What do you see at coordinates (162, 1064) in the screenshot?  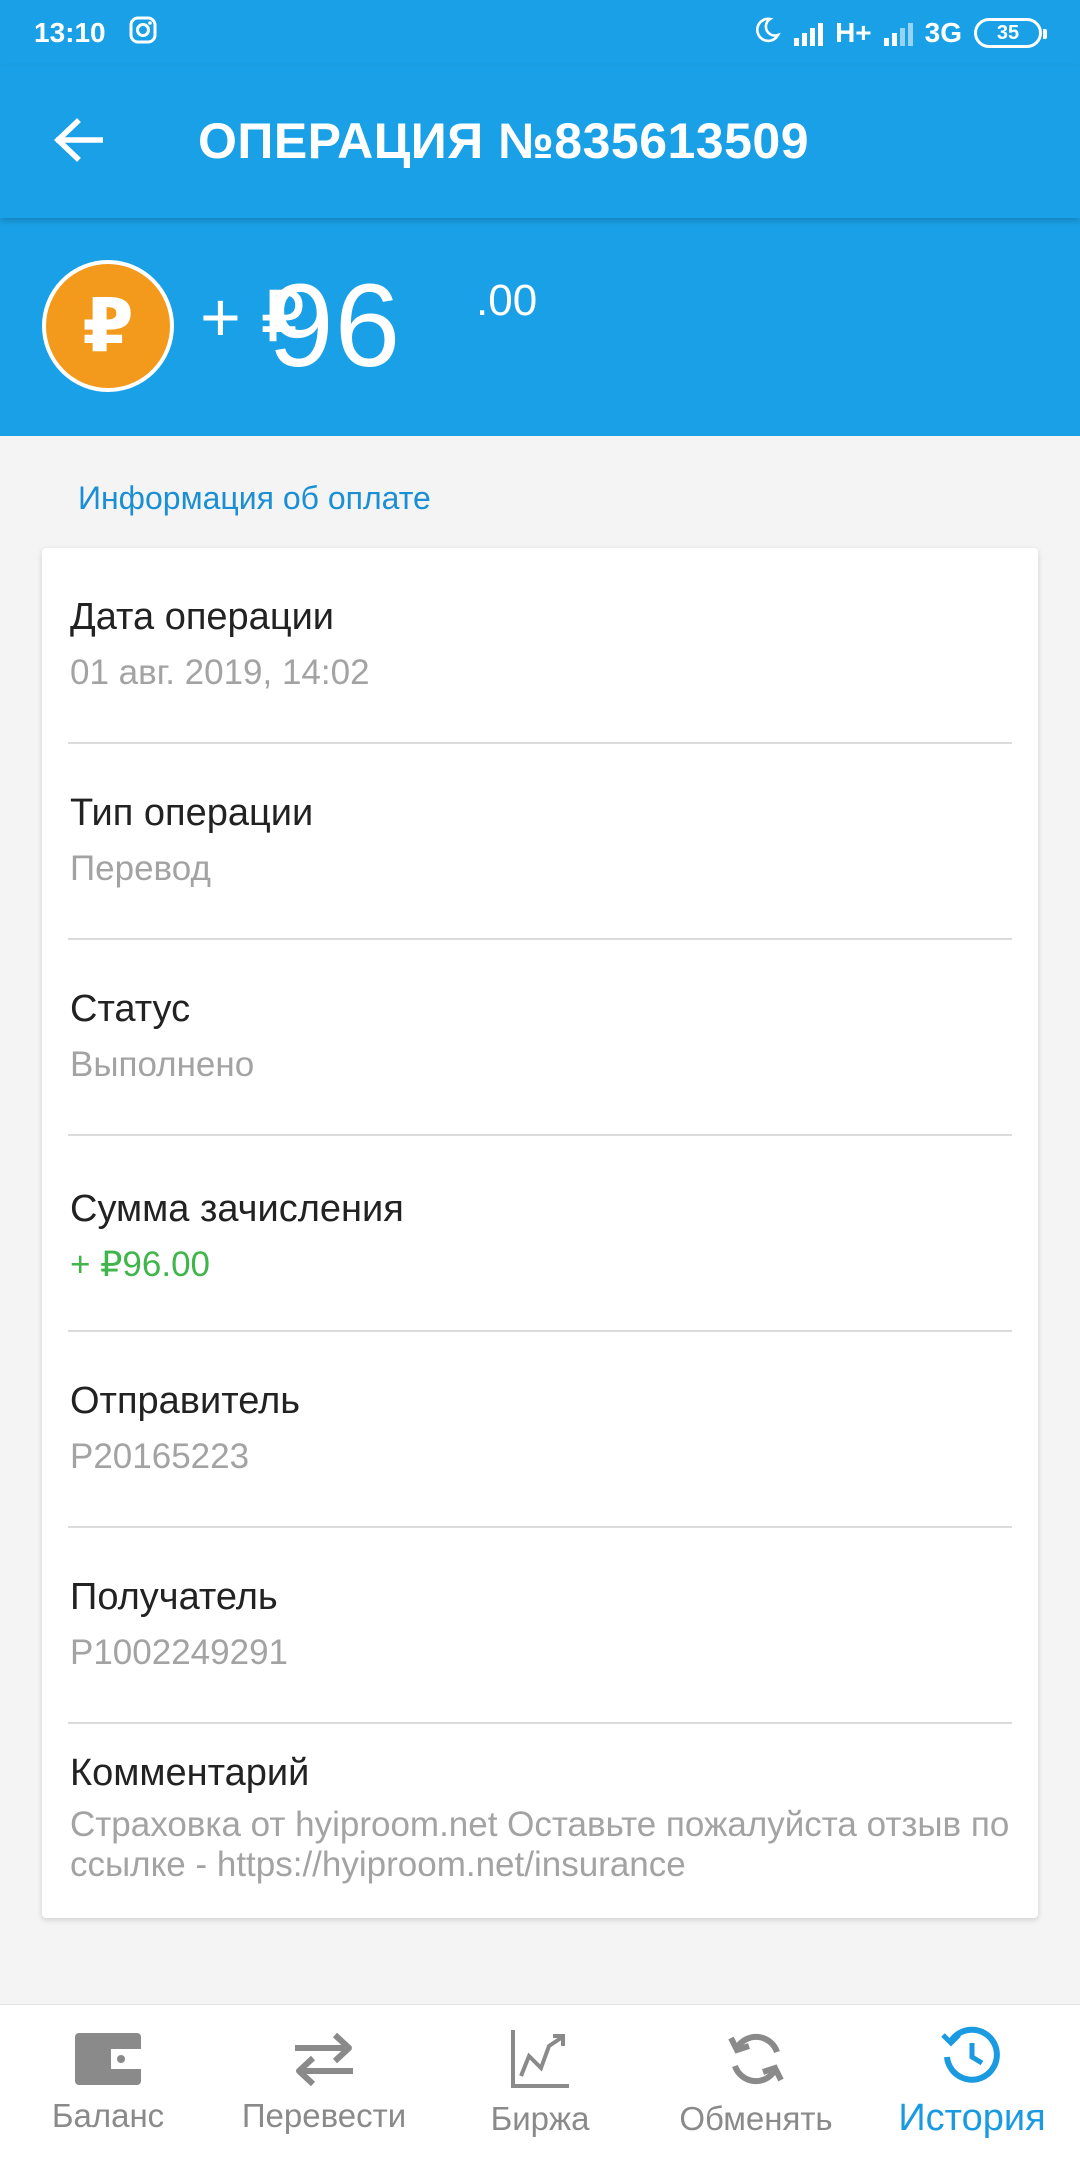 I see `detail-value: Выполнено` at bounding box center [162, 1064].